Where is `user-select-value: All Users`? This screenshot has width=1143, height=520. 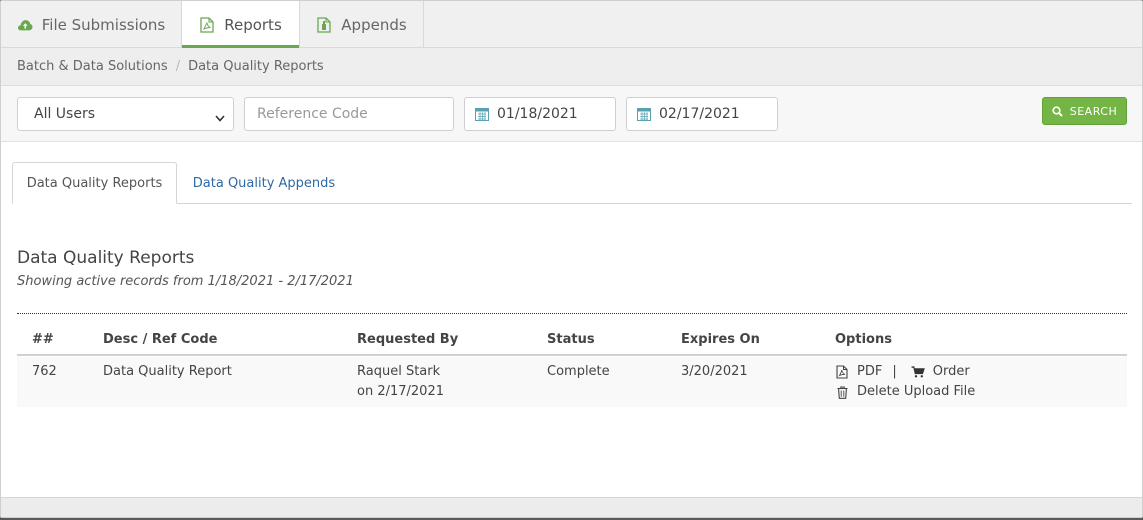
user-select-value: All Users is located at coordinates (65, 114).